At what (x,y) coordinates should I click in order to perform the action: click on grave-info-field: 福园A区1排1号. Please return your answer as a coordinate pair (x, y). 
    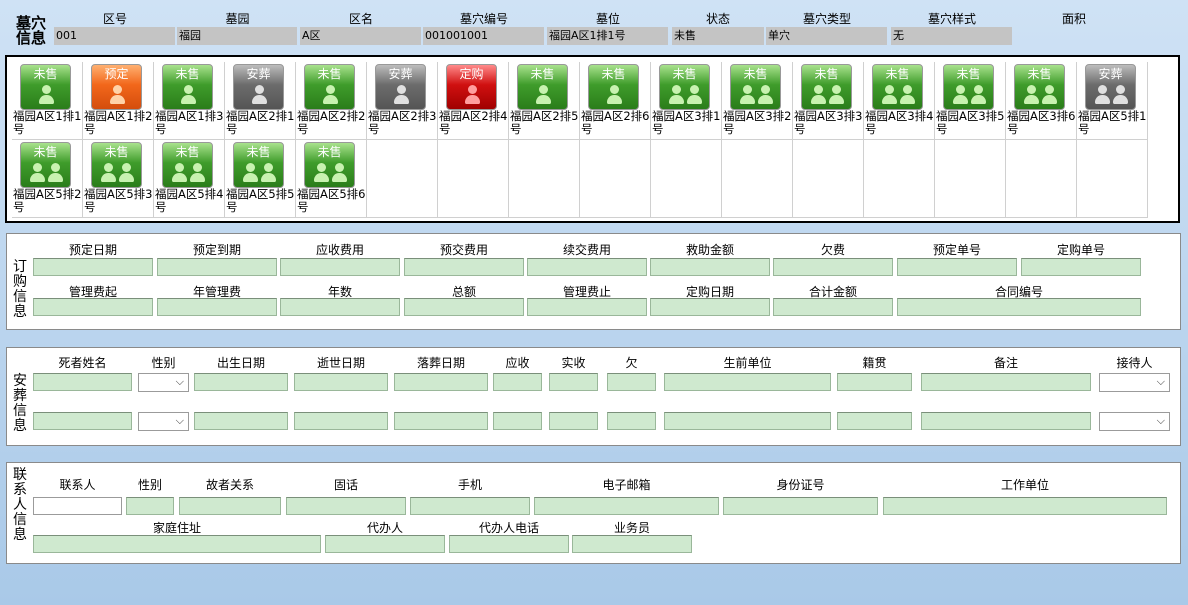
    Looking at the image, I should click on (607, 36).